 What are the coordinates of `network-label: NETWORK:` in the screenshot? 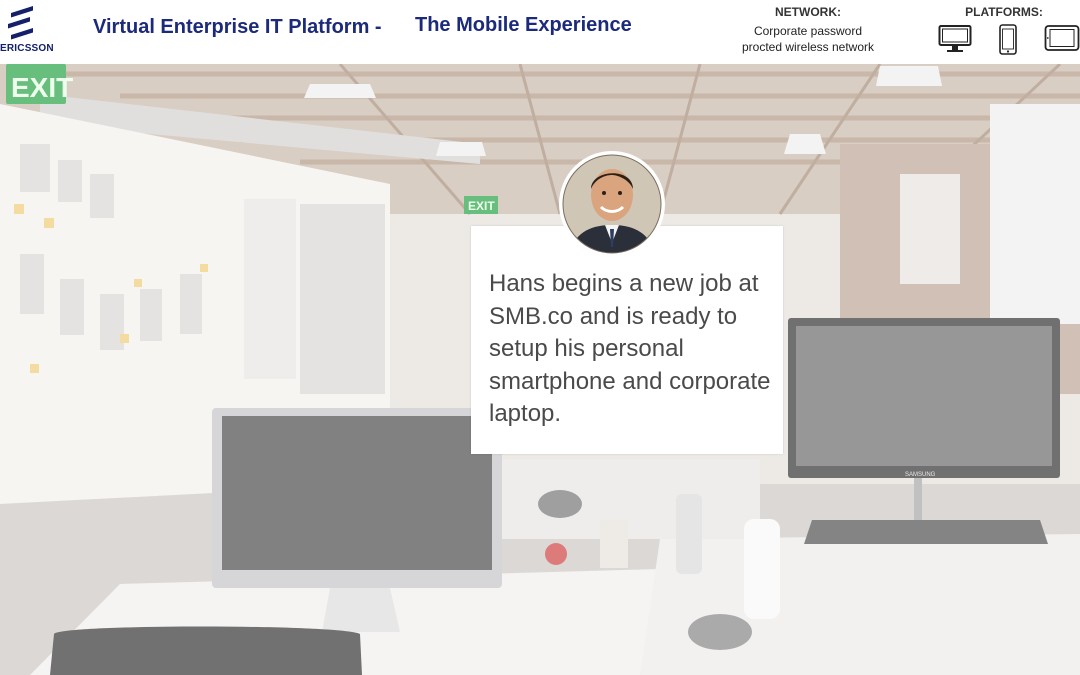 It's located at (808, 12).